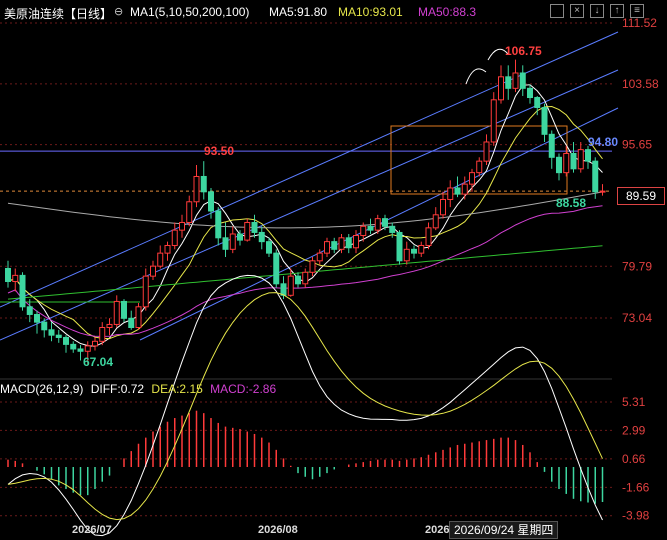 This screenshot has height=540, width=667. I want to click on low-annotation: 67.04, so click(98, 362).